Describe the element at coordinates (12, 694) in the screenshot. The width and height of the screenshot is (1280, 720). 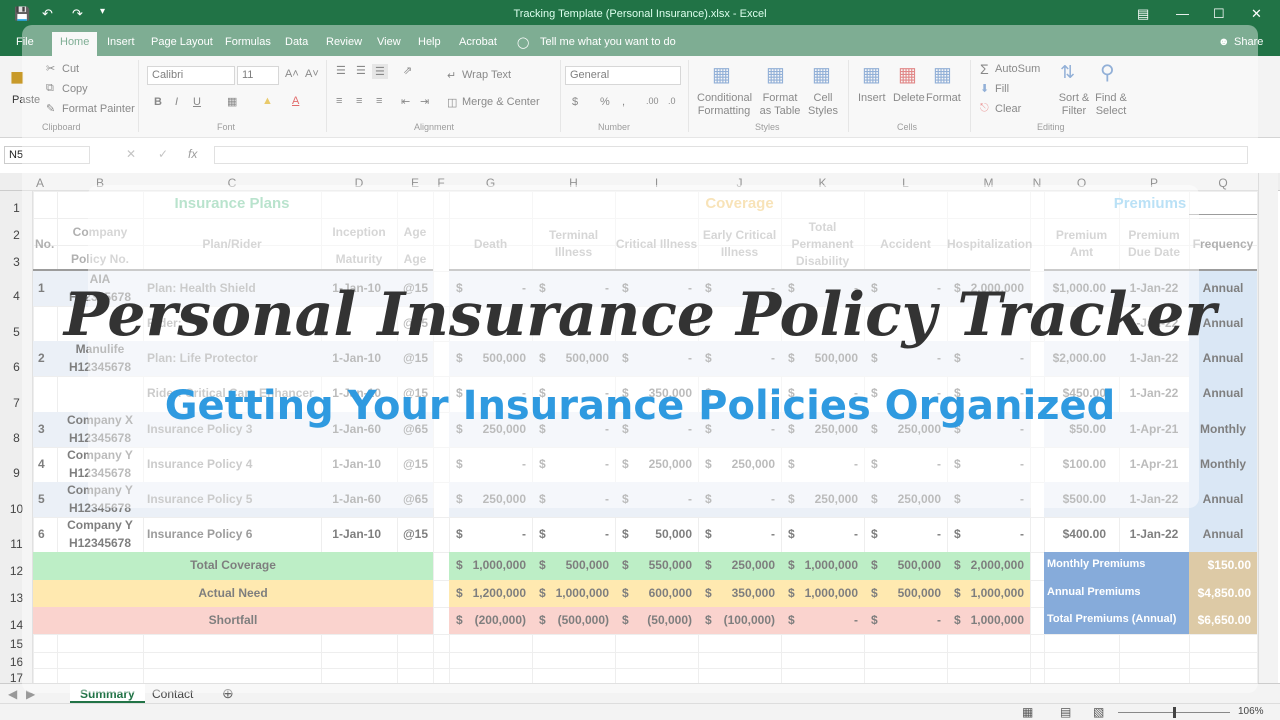
I see `scroll-left-icon: ◀` at that location.